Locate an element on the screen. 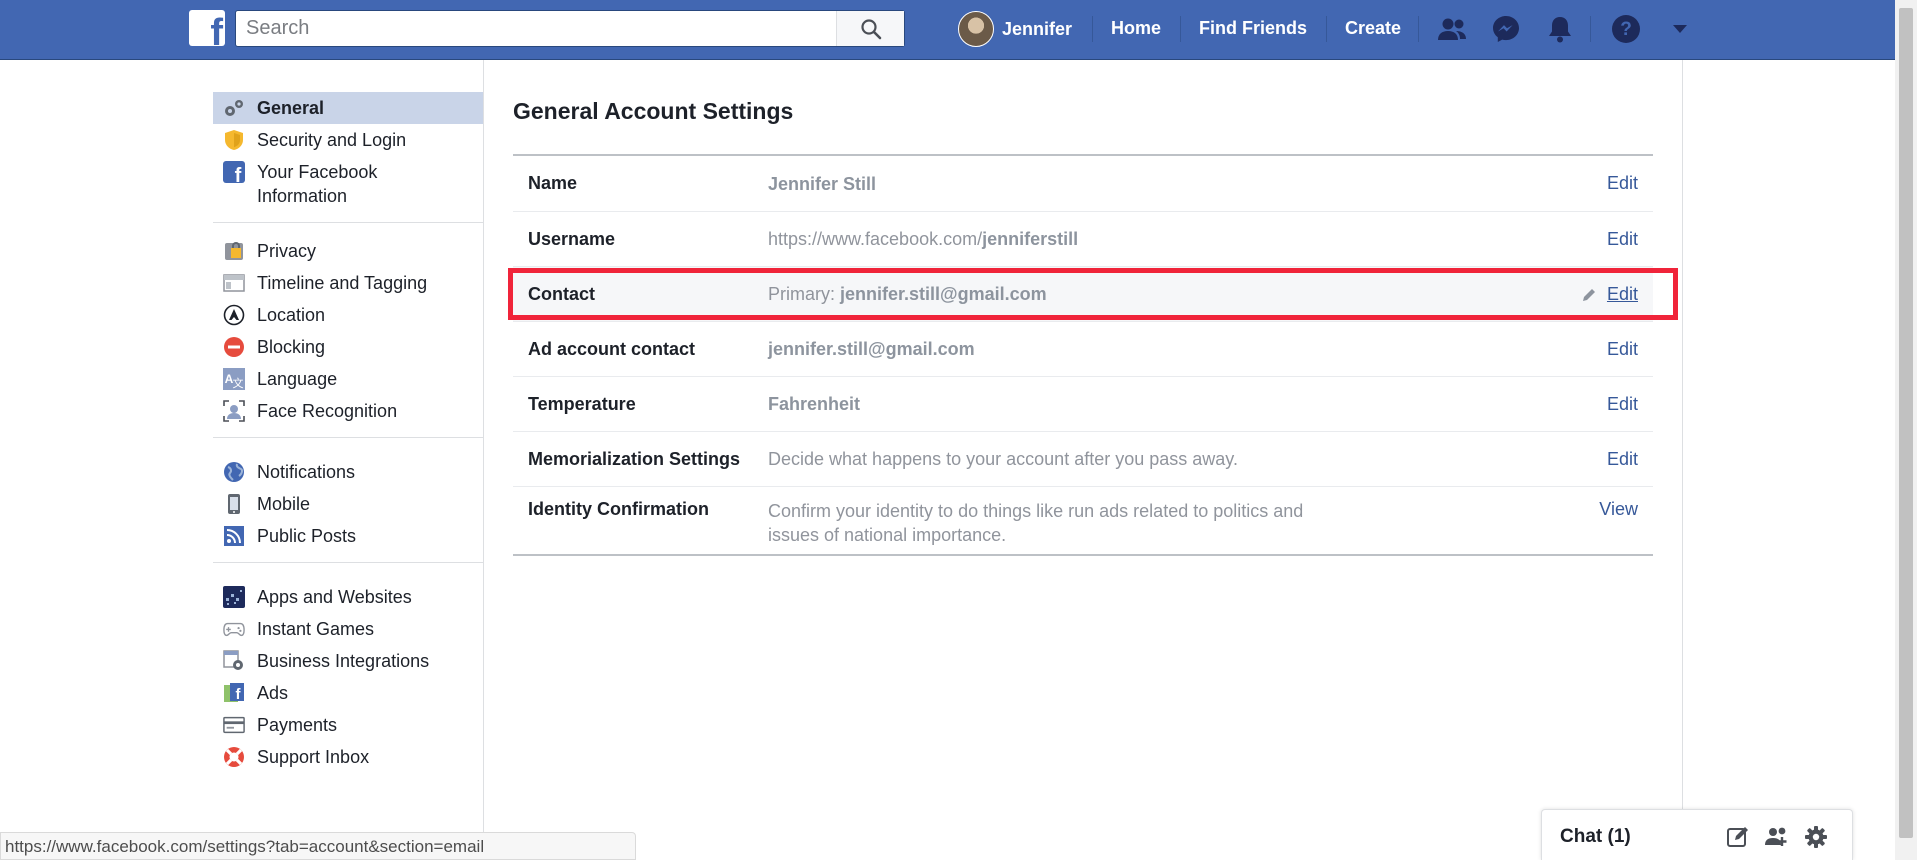 The height and width of the screenshot is (860, 1917). sidebar-item-face-recognition: Face Recognition is located at coordinates (348, 411).